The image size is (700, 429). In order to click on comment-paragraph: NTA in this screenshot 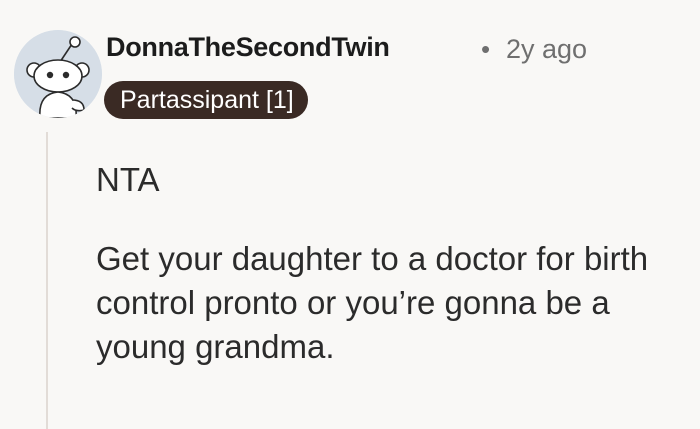, I will do `click(128, 179)`.